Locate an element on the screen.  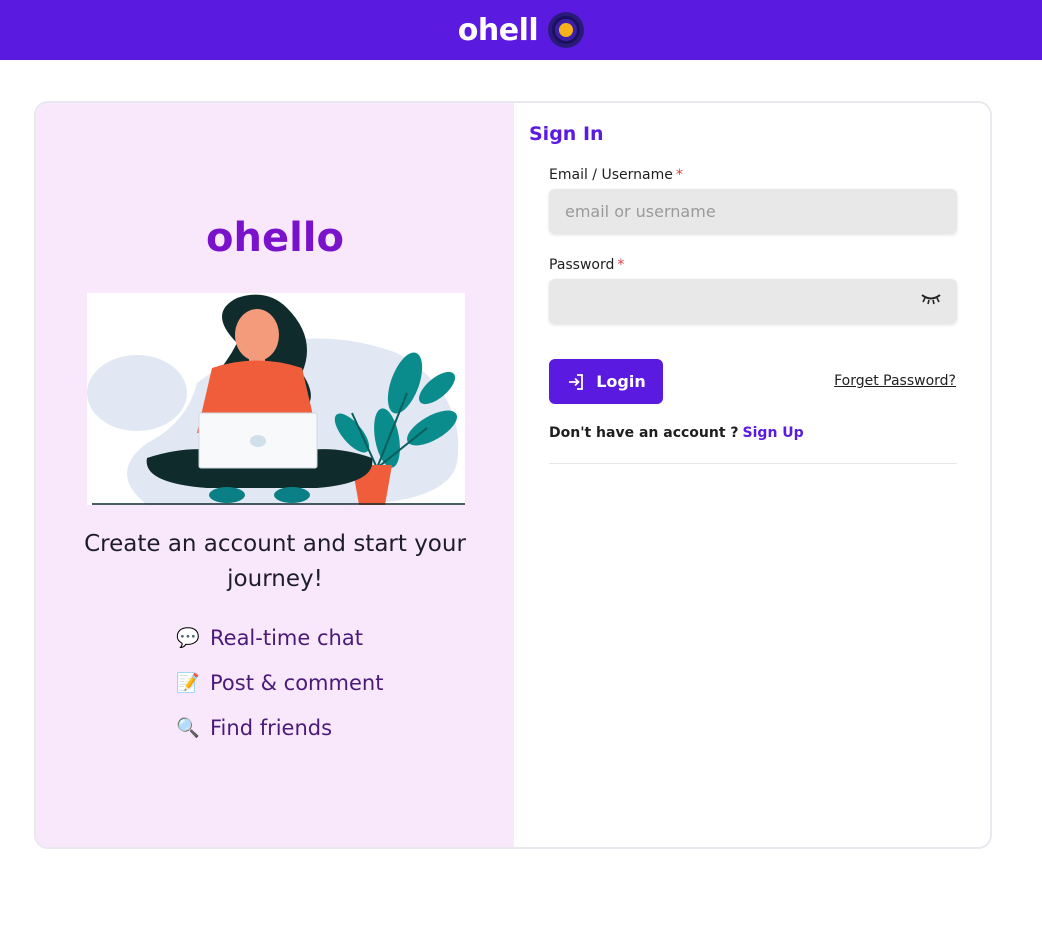
signup-prompt: Don't have an account ? Sign Up is located at coordinates (676, 433).